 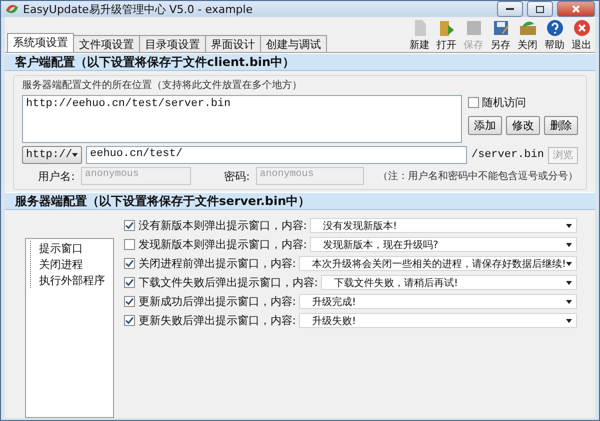 I want to click on tree-item: 关闭进程, so click(x=70, y=264).